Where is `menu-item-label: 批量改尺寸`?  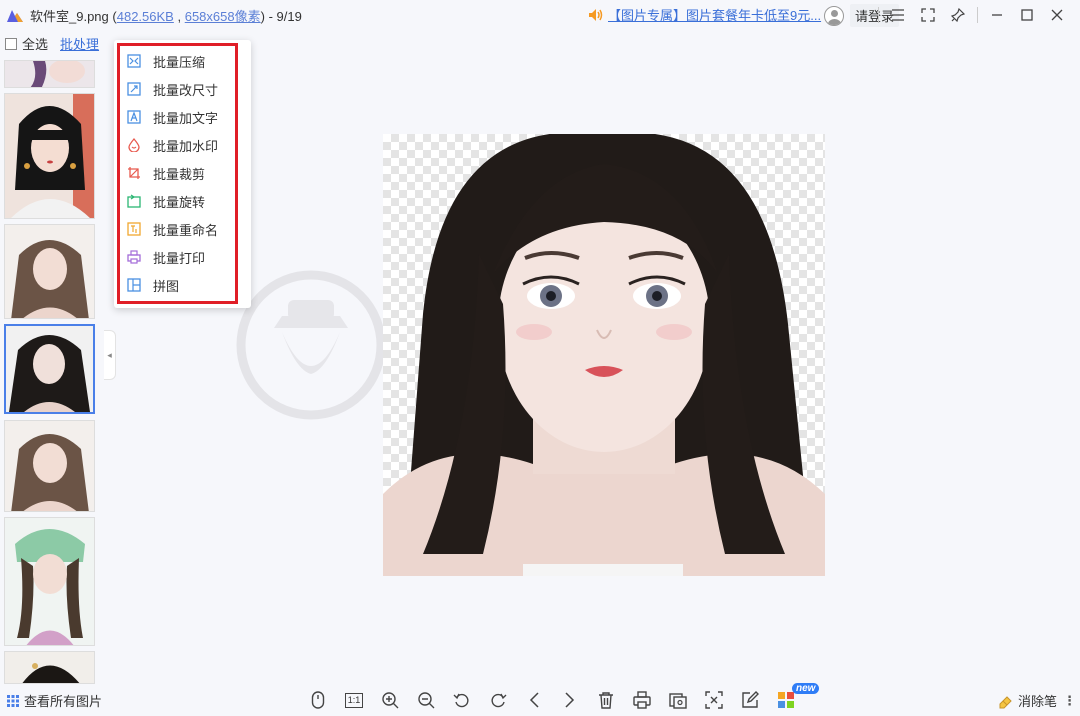
menu-item-label: 批量改尺寸 is located at coordinates (186, 90).